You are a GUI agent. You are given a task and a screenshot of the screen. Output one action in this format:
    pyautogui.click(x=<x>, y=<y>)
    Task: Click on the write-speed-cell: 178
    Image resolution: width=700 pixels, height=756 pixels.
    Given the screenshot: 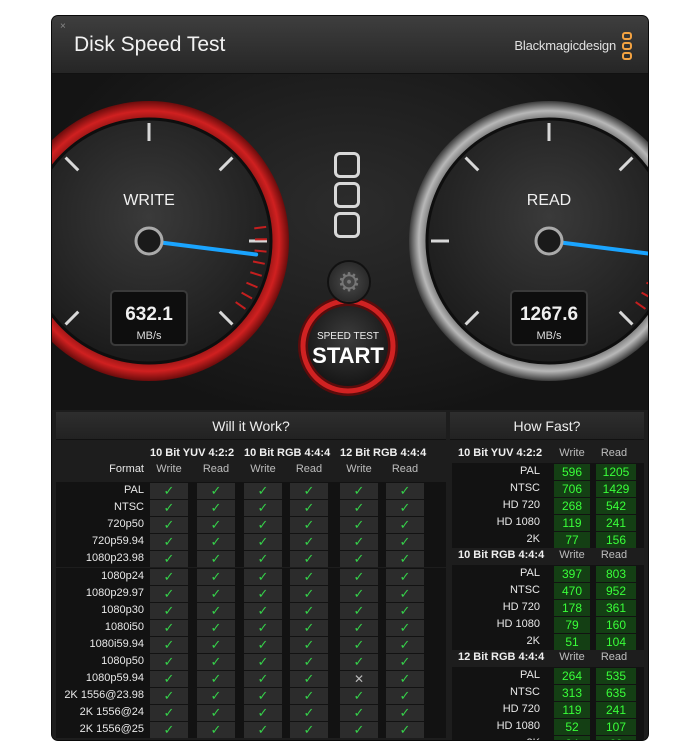 What is the action you would take?
    pyautogui.click(x=572, y=608)
    